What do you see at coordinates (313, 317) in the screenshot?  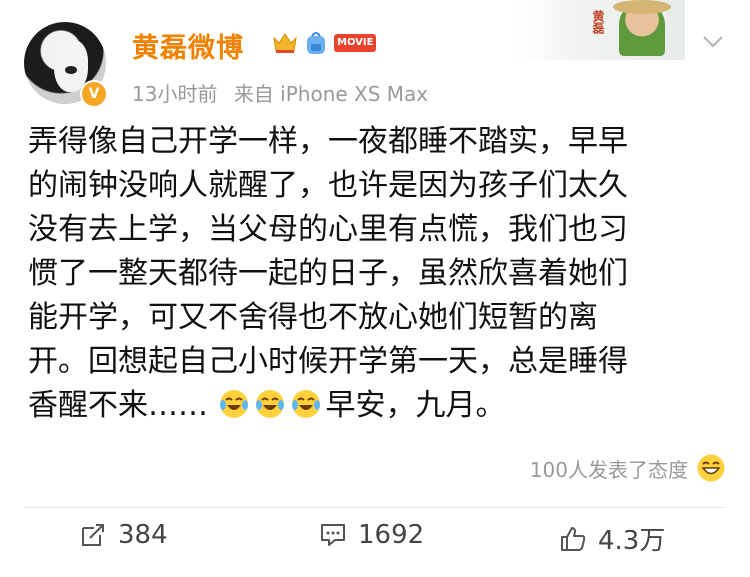 I see `post-text-line: 能开学，可又不舍得也不放心她们短暂的离` at bounding box center [313, 317].